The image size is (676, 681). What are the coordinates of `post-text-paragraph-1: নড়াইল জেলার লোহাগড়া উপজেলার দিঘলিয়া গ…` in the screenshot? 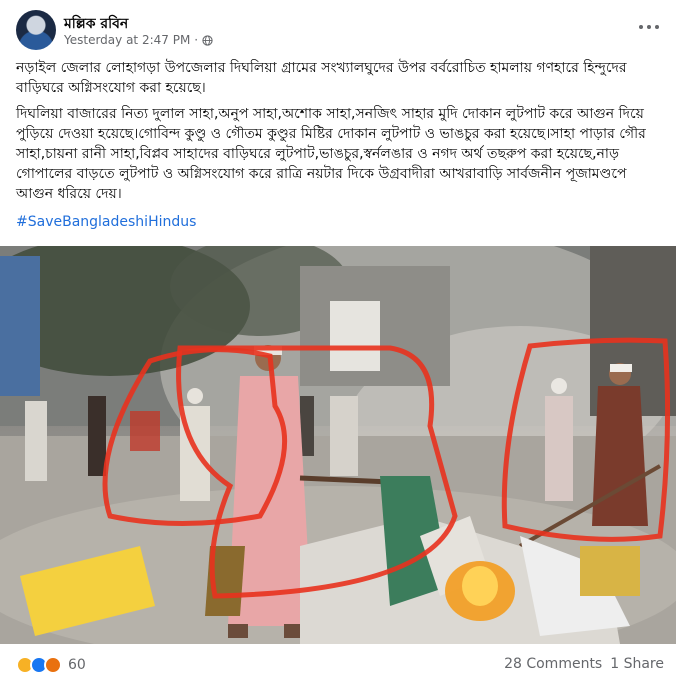 It's located at (321, 78).